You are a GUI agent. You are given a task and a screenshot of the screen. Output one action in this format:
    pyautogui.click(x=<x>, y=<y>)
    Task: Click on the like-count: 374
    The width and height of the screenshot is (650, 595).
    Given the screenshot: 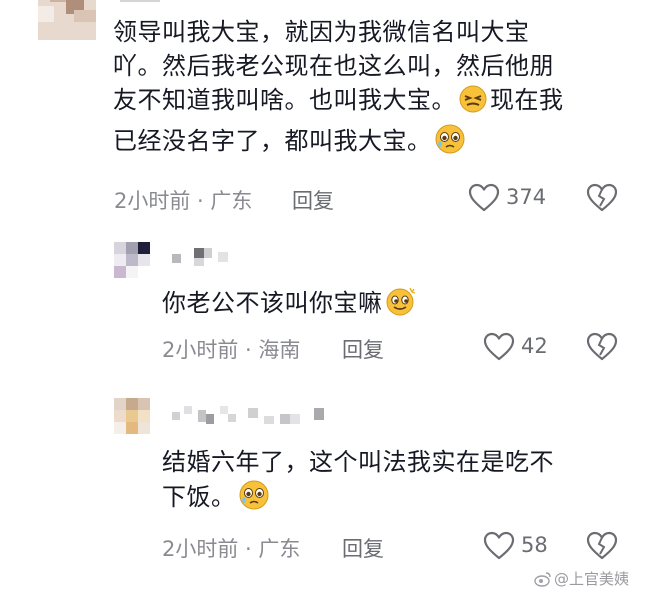 What is the action you would take?
    pyautogui.click(x=526, y=197)
    